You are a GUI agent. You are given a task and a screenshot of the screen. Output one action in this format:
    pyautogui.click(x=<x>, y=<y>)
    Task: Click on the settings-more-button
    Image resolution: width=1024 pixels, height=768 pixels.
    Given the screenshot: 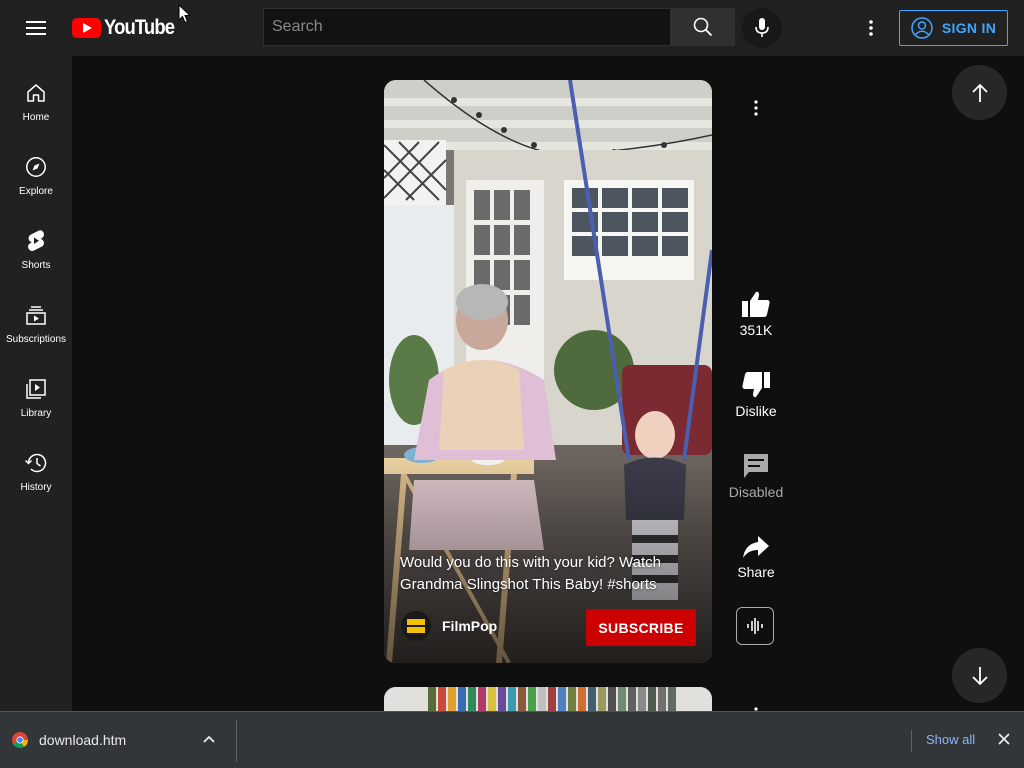 What is the action you would take?
    pyautogui.click(x=871, y=28)
    